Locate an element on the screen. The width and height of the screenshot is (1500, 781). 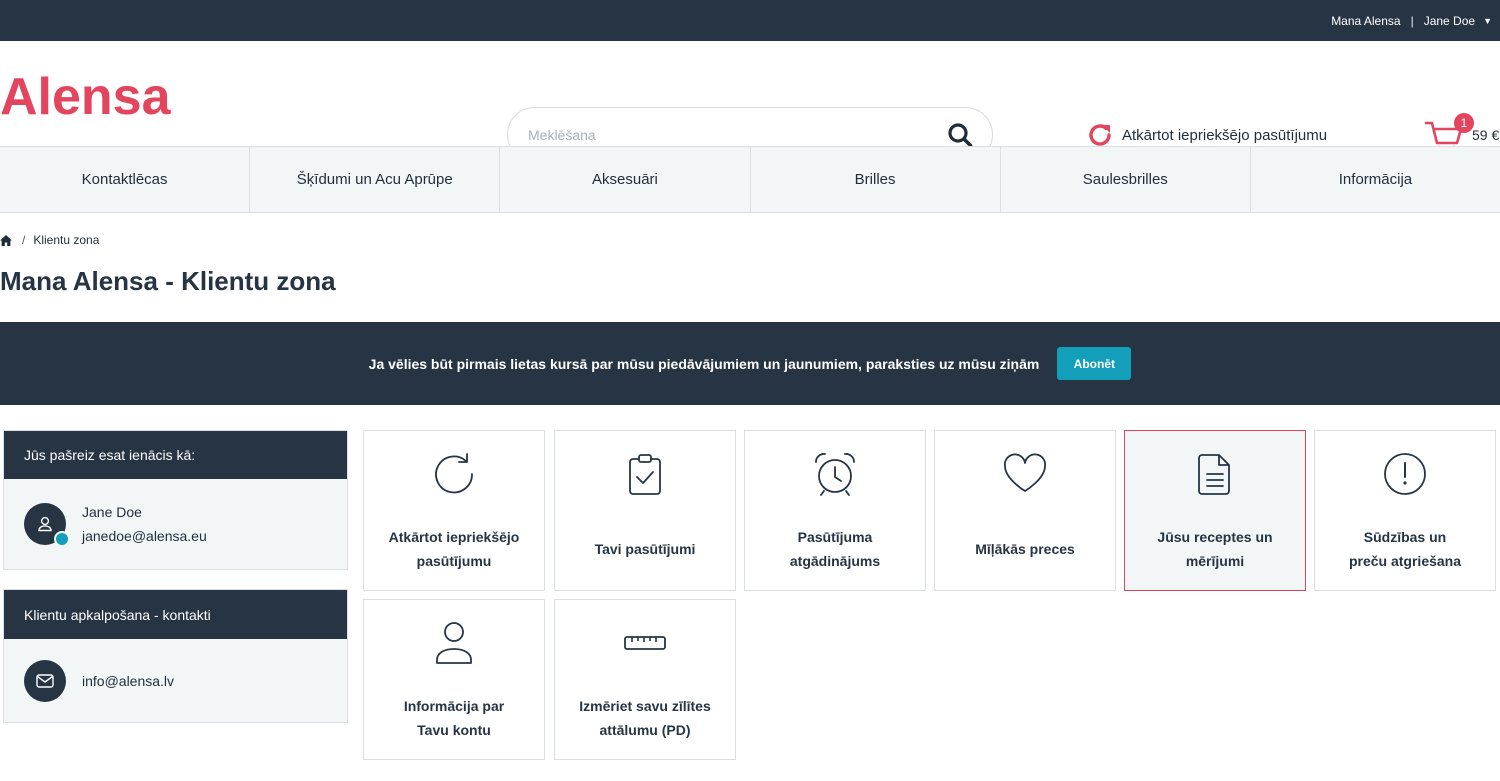
tile-pupil-distance: Izmēriet savu zīlītes attālumu (PD) is located at coordinates (645, 679).